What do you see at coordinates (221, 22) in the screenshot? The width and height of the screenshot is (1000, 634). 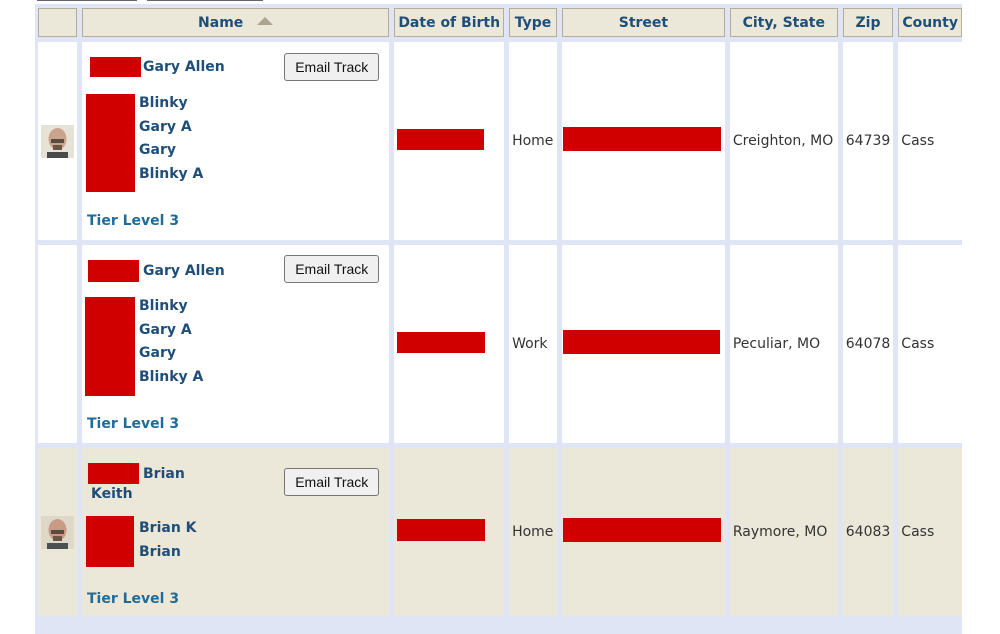 I see `header-name-label: Name` at bounding box center [221, 22].